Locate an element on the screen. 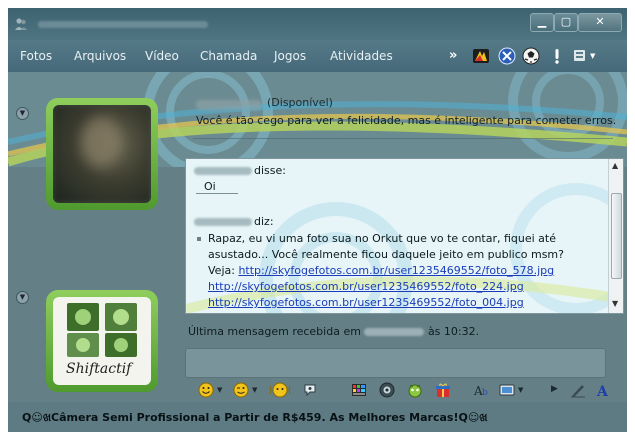 This screenshot has height=440, width=635. title-bar: ▁ ▢ ✕ is located at coordinates (317, 24).